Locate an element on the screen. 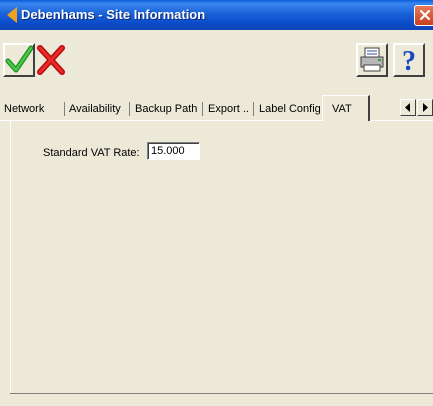  printer-icon is located at coordinates (372, 59).